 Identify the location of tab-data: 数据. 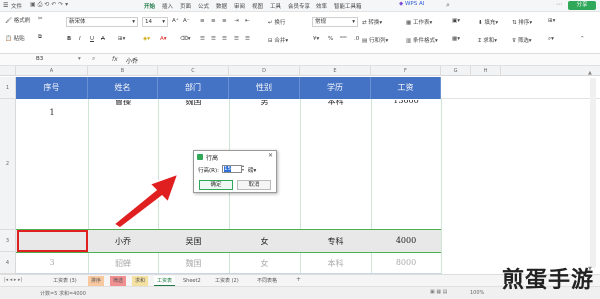
(221, 6).